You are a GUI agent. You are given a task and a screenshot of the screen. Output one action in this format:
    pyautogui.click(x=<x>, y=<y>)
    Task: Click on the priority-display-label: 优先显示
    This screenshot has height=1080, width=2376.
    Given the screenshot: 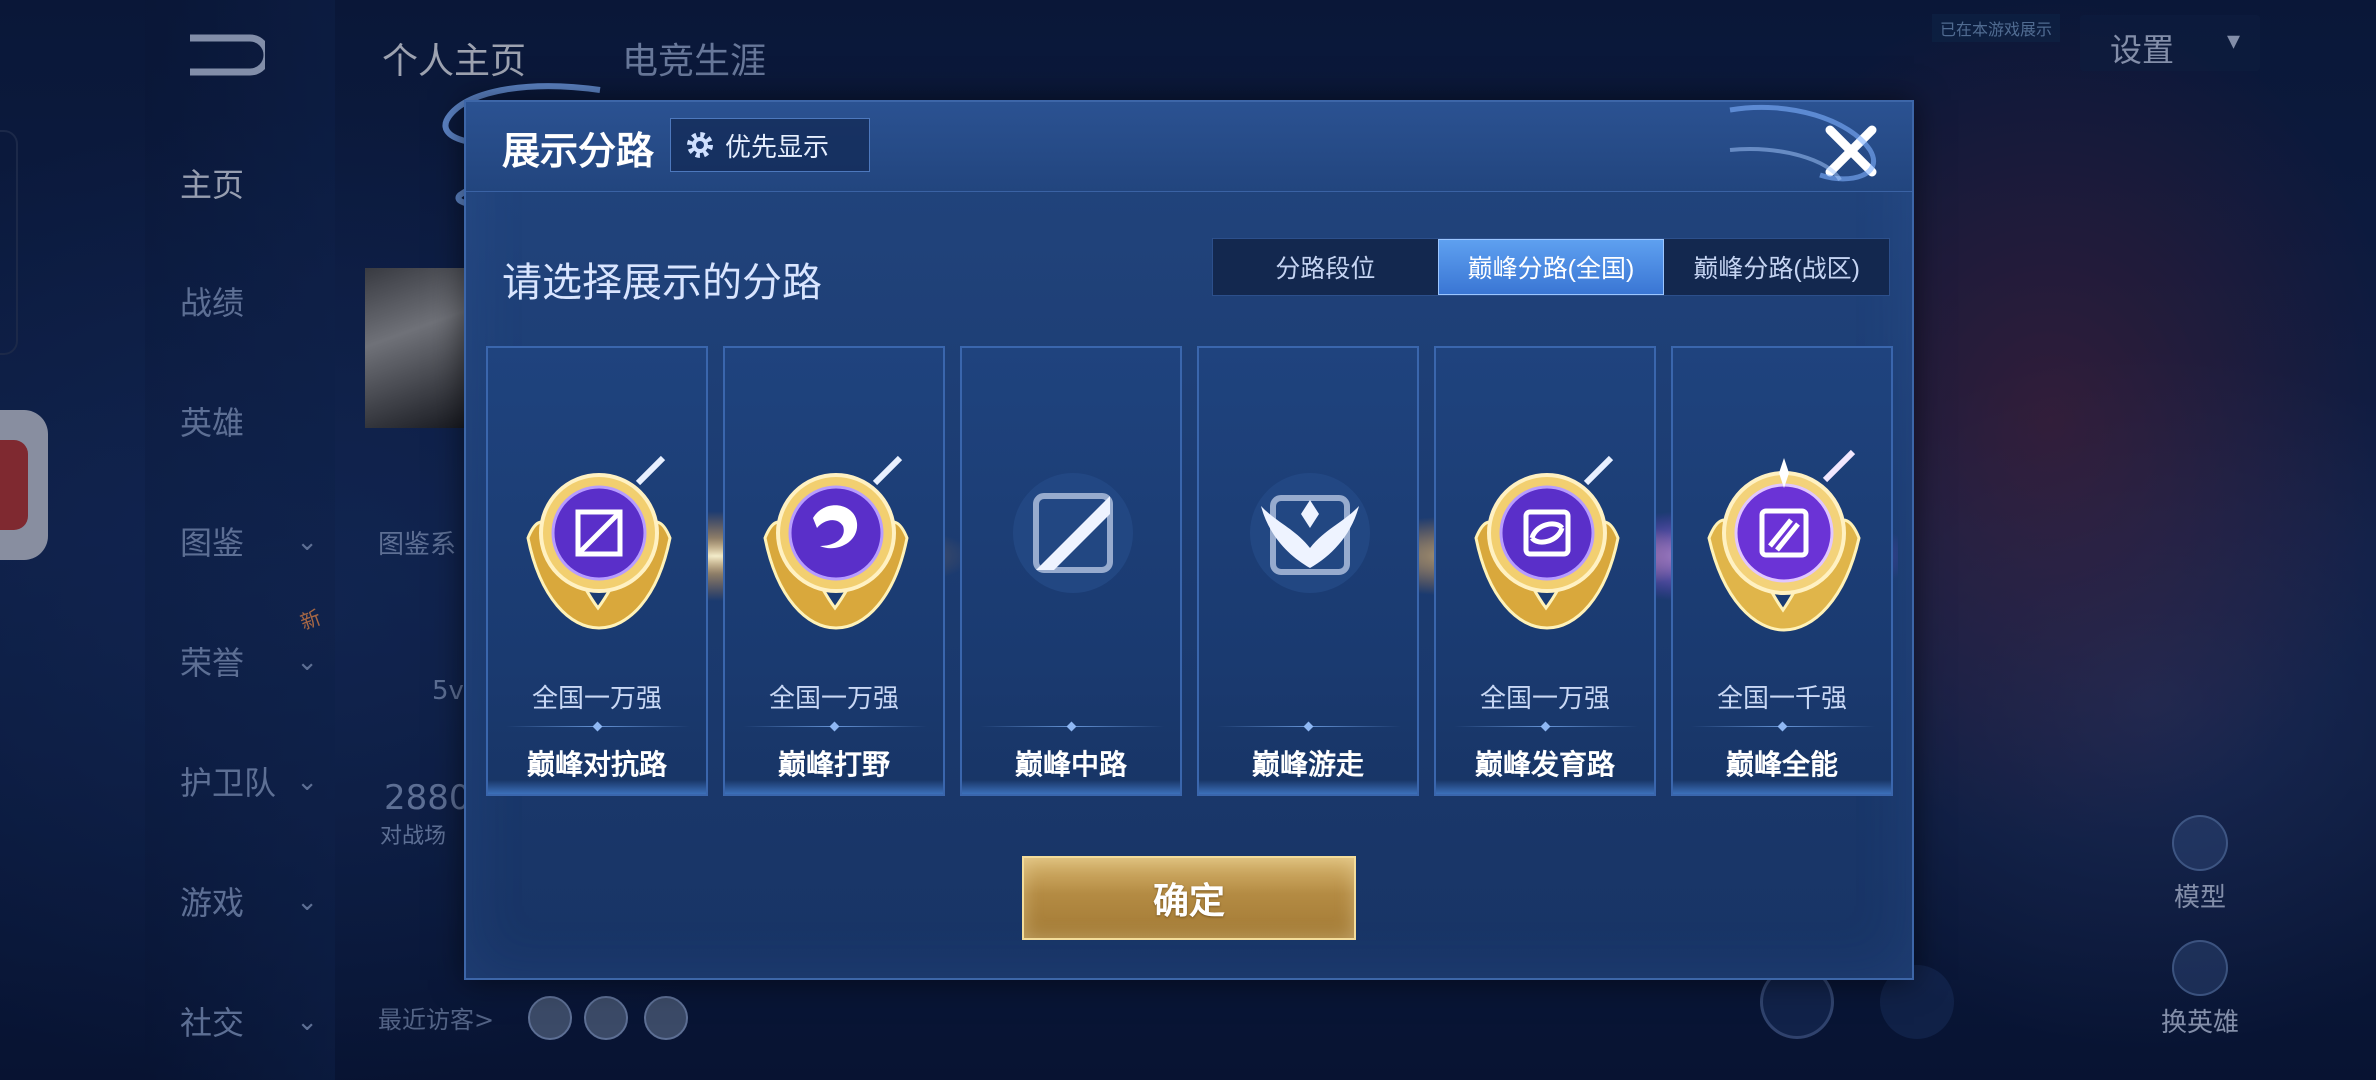 What is the action you would take?
    pyautogui.click(x=777, y=146)
    